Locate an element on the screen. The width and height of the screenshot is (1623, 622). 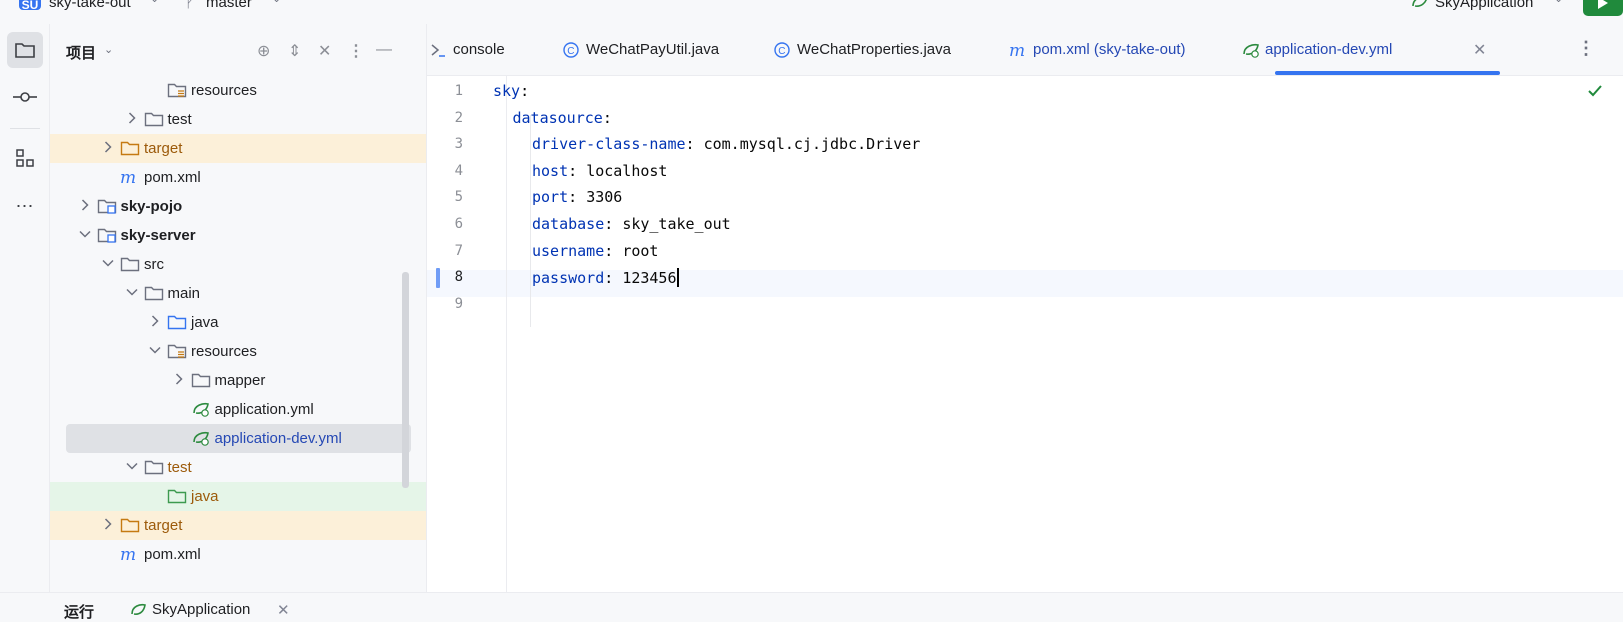
spring-icon is located at coordinates (1251, 50).